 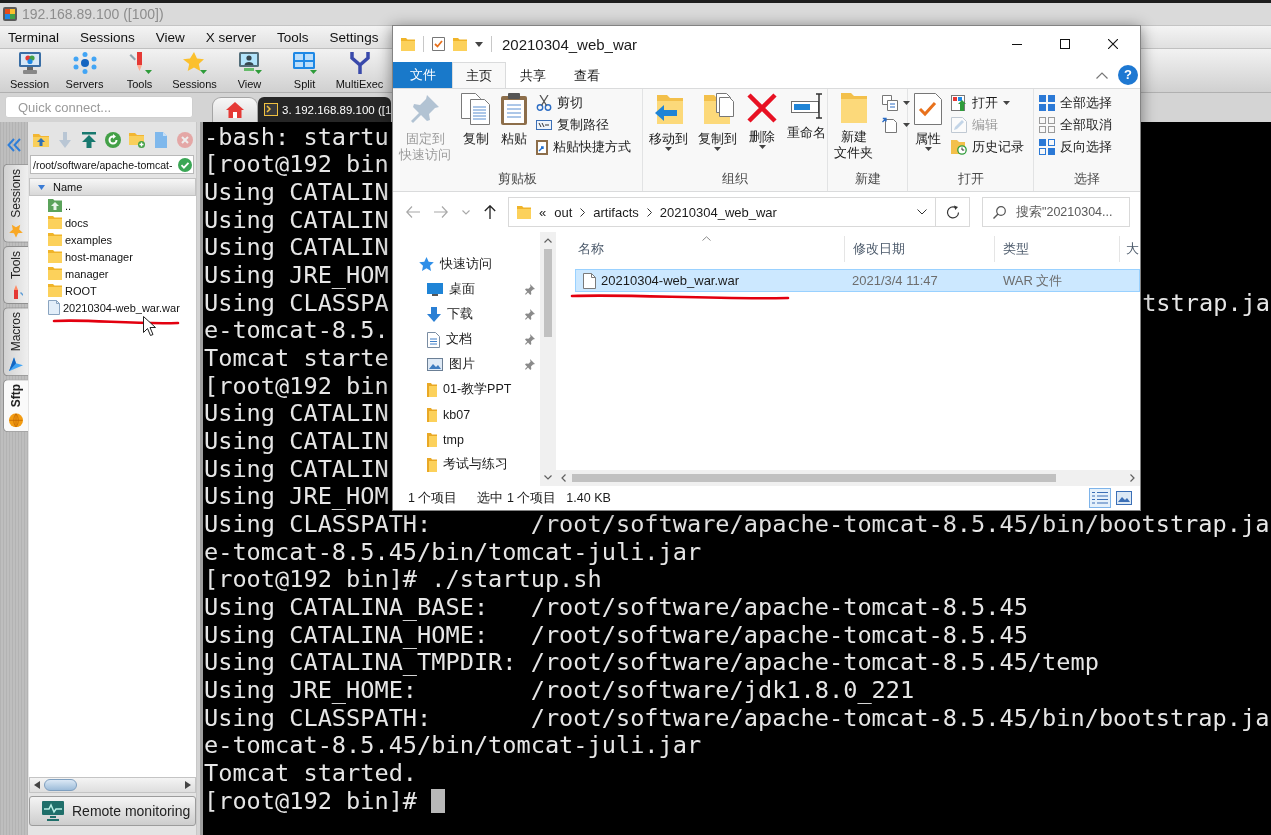 I want to click on menu-item: X server, so click(x=231, y=37).